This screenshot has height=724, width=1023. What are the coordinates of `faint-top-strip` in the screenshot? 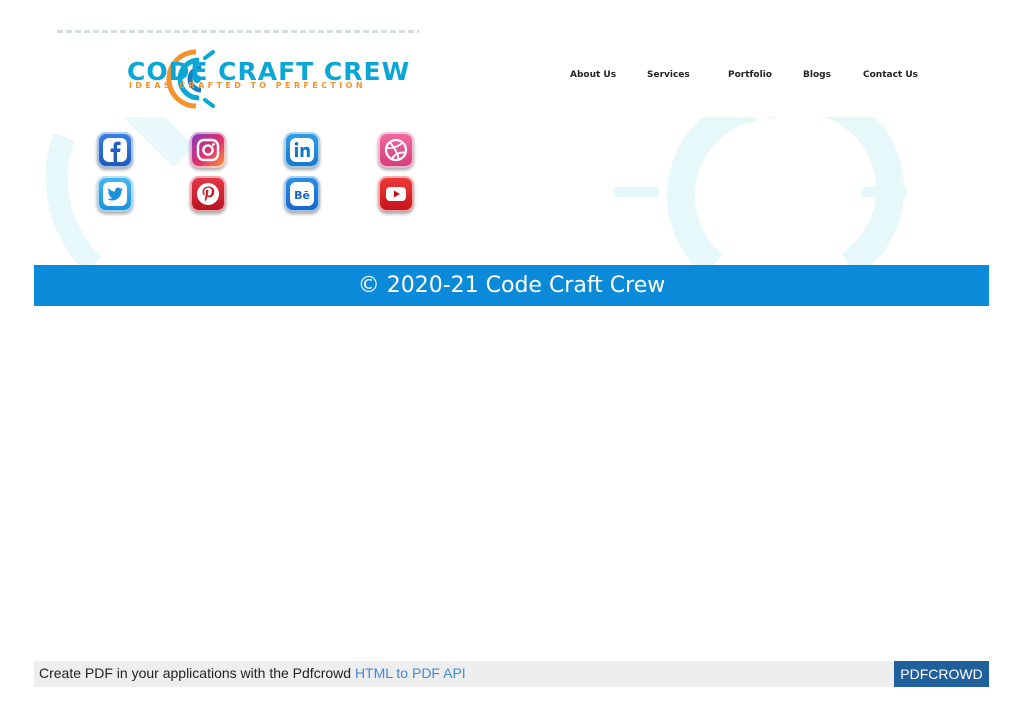 It's located at (238, 31).